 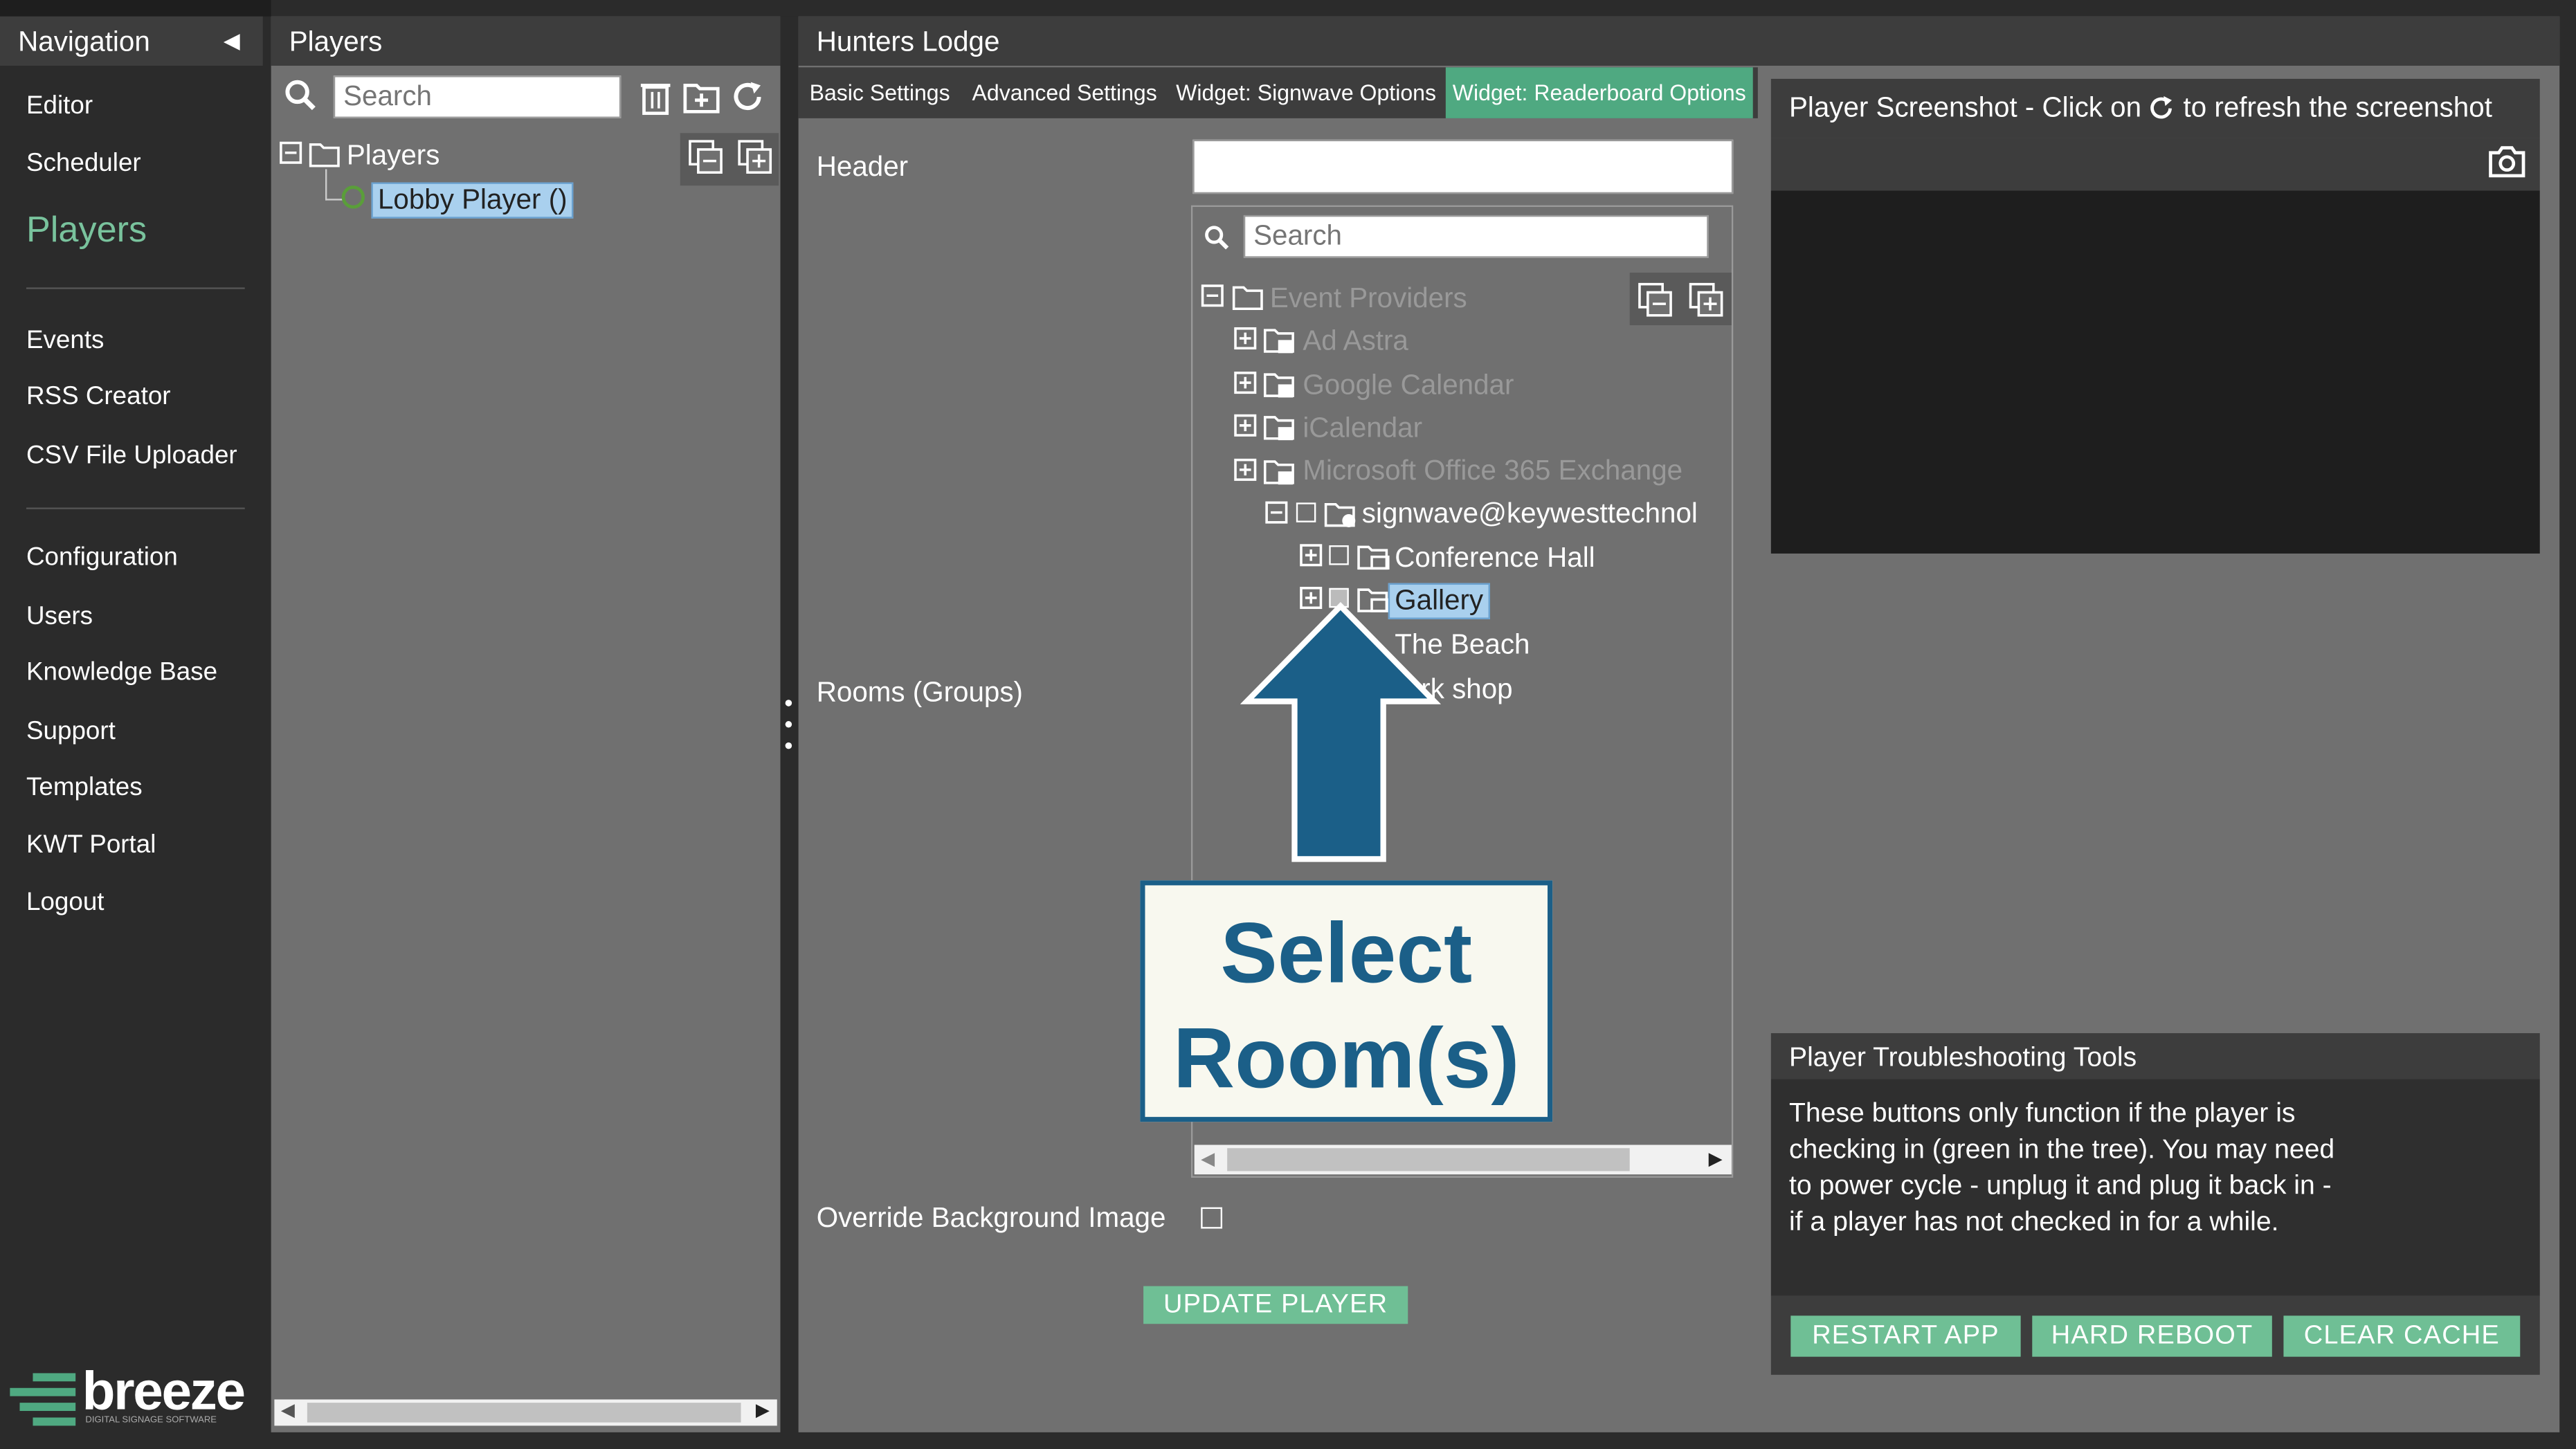 What do you see at coordinates (59, 107) in the screenshot?
I see `nav-item-editor: Editor` at bounding box center [59, 107].